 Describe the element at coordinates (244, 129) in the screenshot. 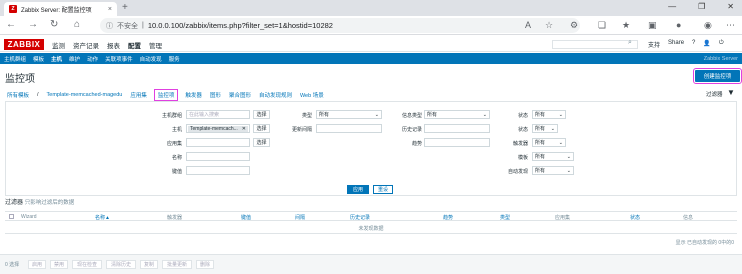

I see `remove-tag-icon: ✕` at that location.